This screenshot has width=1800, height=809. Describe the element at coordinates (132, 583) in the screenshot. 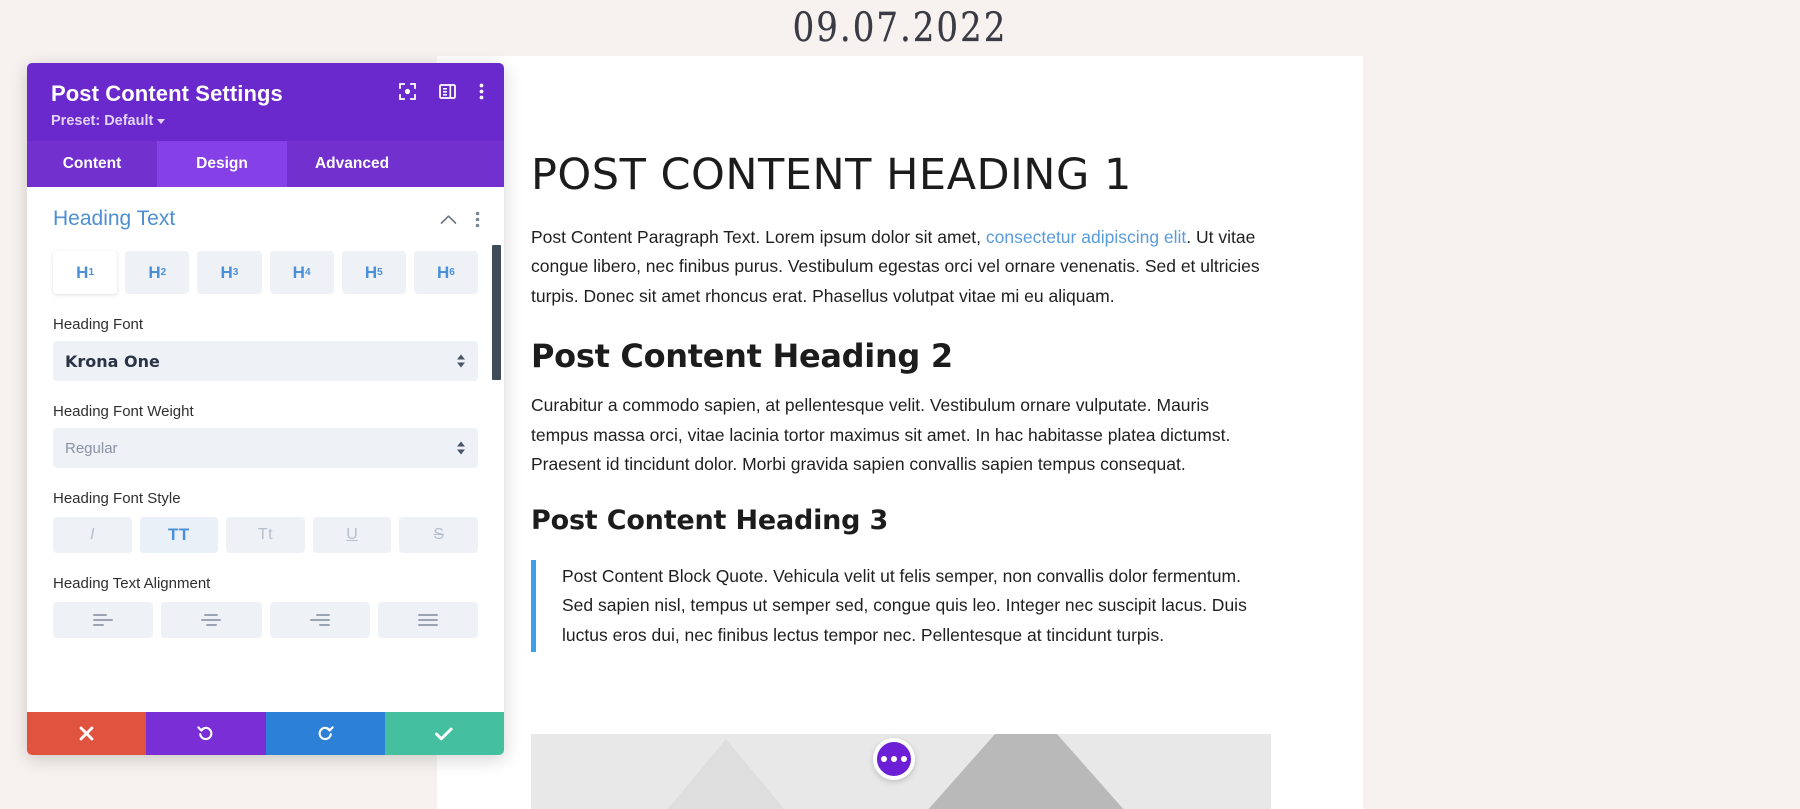

I see `heading-text-alignment-label: Heading Text Alignment` at that location.